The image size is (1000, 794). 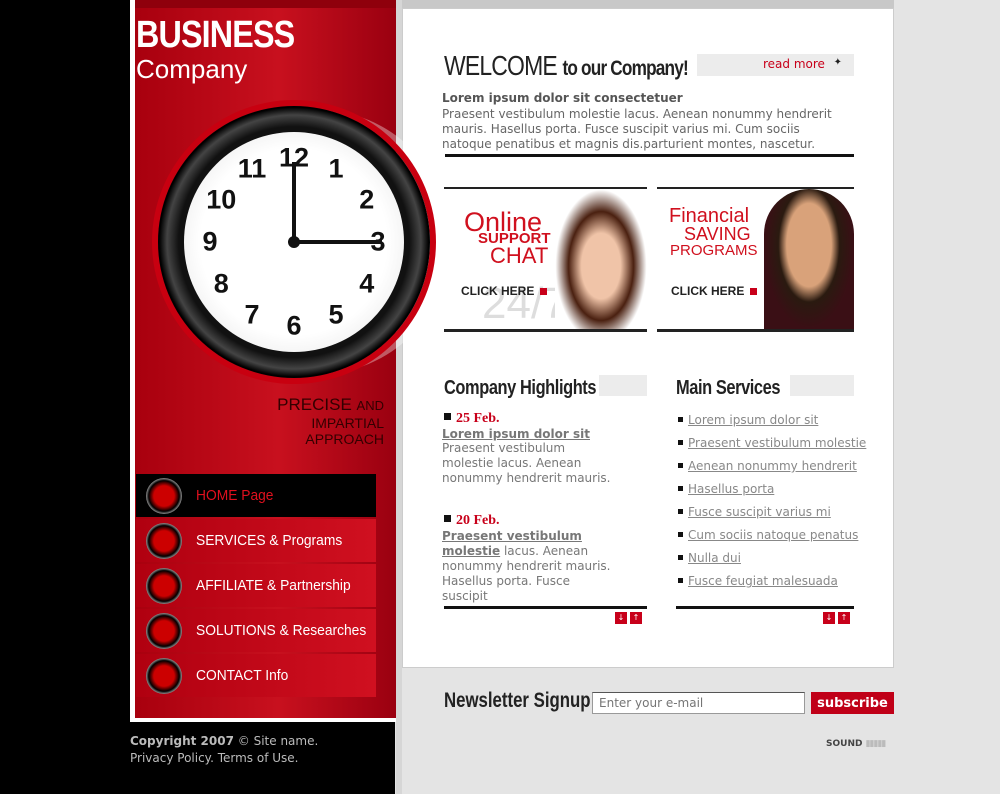 I want to click on nav-item: SOLUTIONS & Researches, so click(x=256, y=630).